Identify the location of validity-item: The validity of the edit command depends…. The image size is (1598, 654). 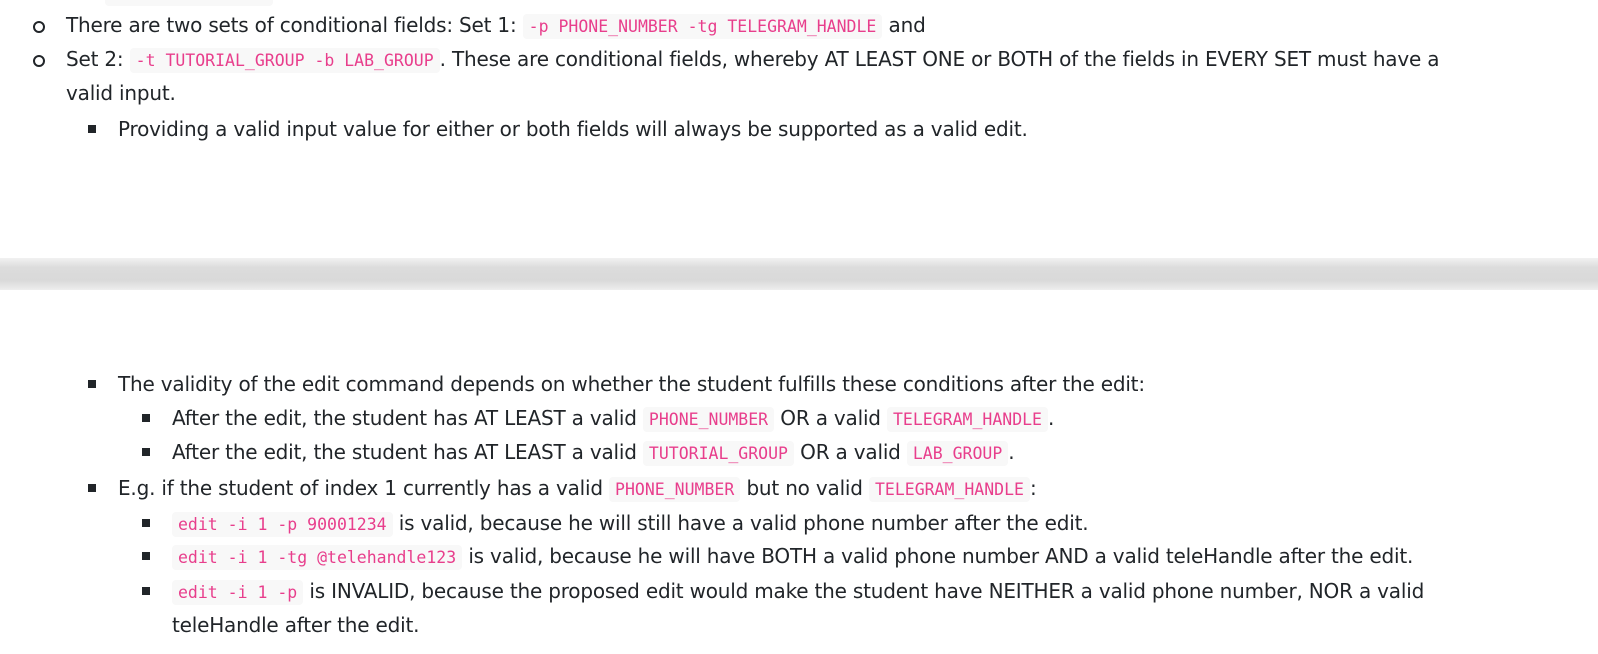
(631, 384).